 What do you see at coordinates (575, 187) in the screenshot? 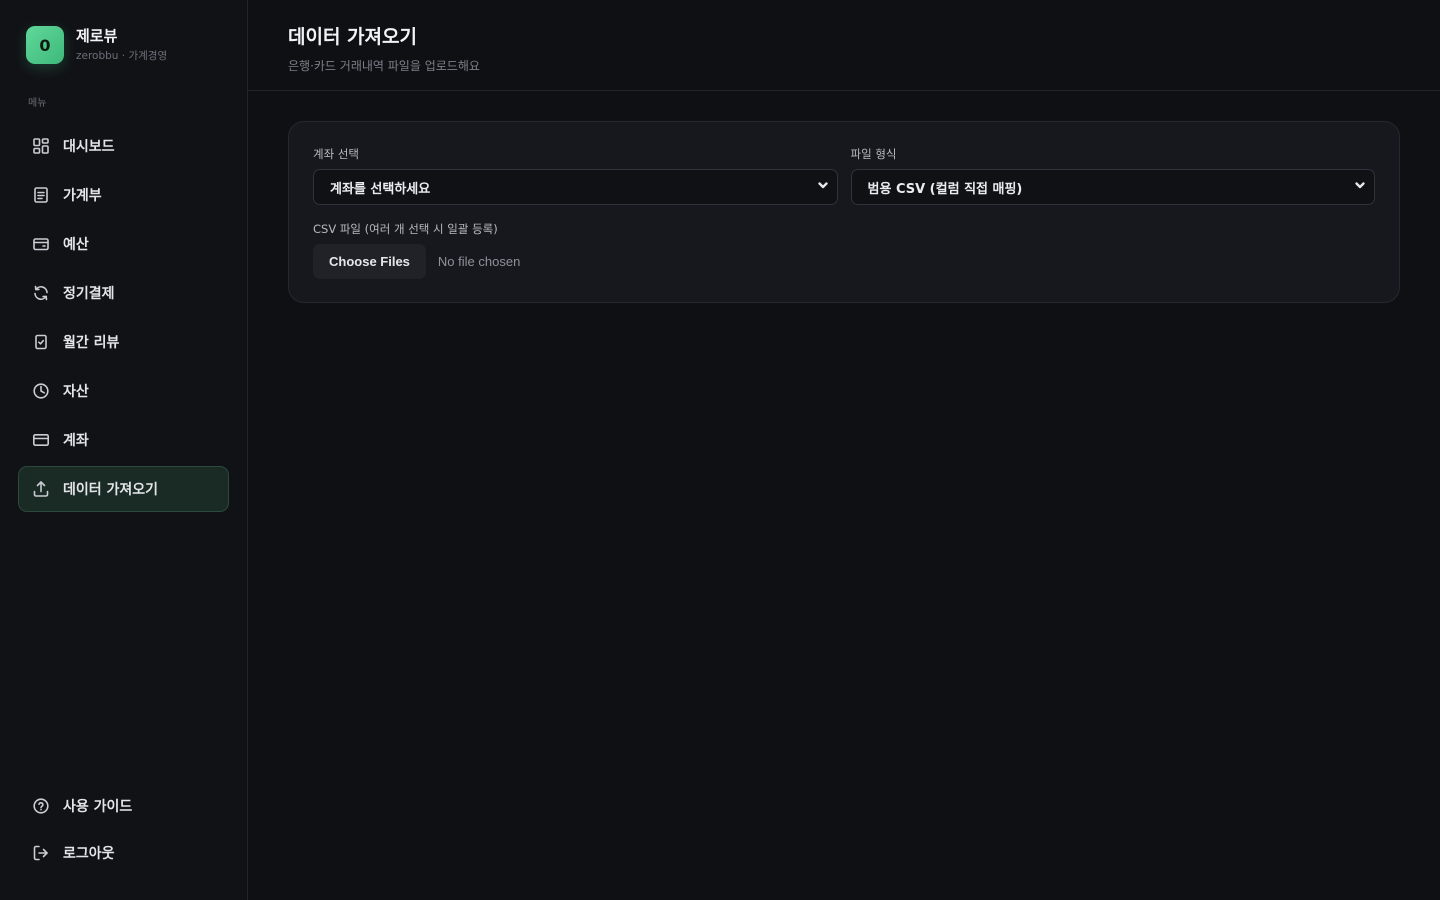
I see `account-select: 계좌를 선택하세요` at bounding box center [575, 187].